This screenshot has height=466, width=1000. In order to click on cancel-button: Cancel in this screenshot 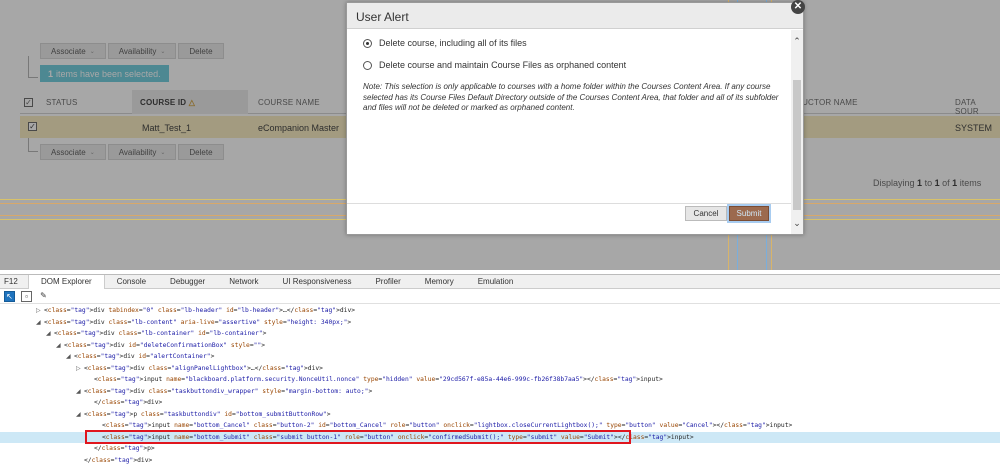, I will do `click(706, 213)`.